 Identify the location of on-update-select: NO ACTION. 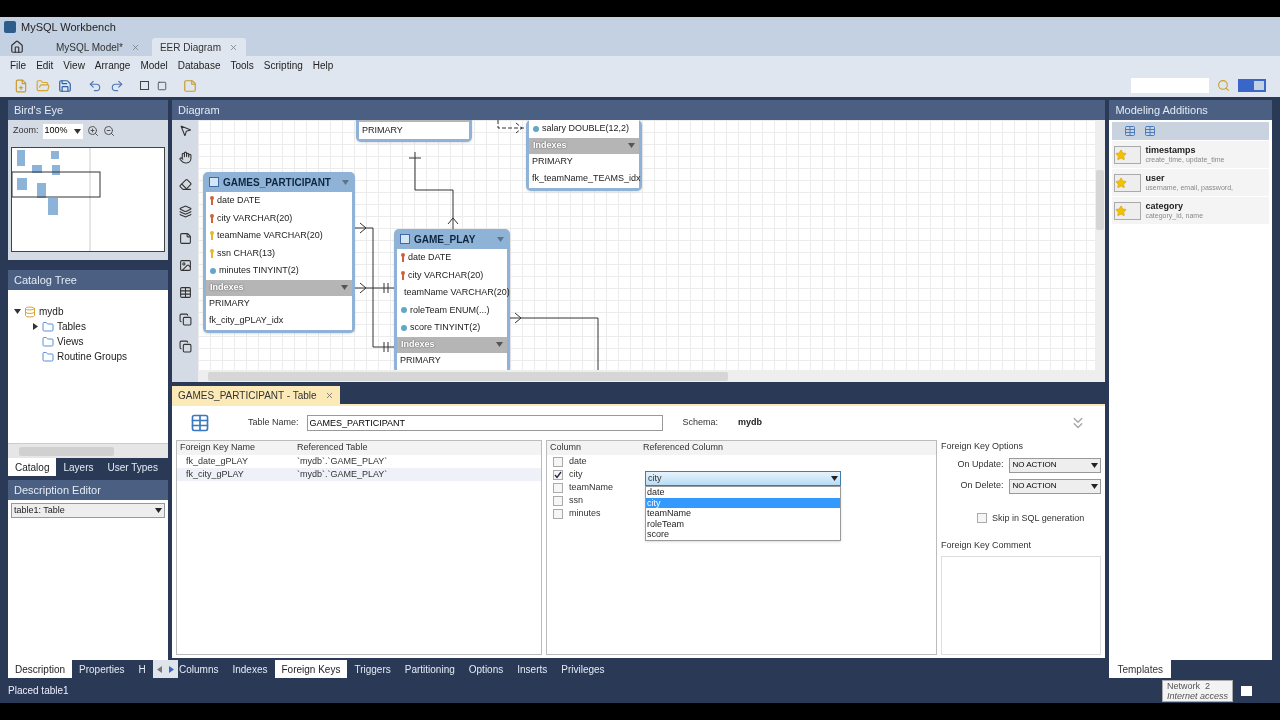
(1055, 465).